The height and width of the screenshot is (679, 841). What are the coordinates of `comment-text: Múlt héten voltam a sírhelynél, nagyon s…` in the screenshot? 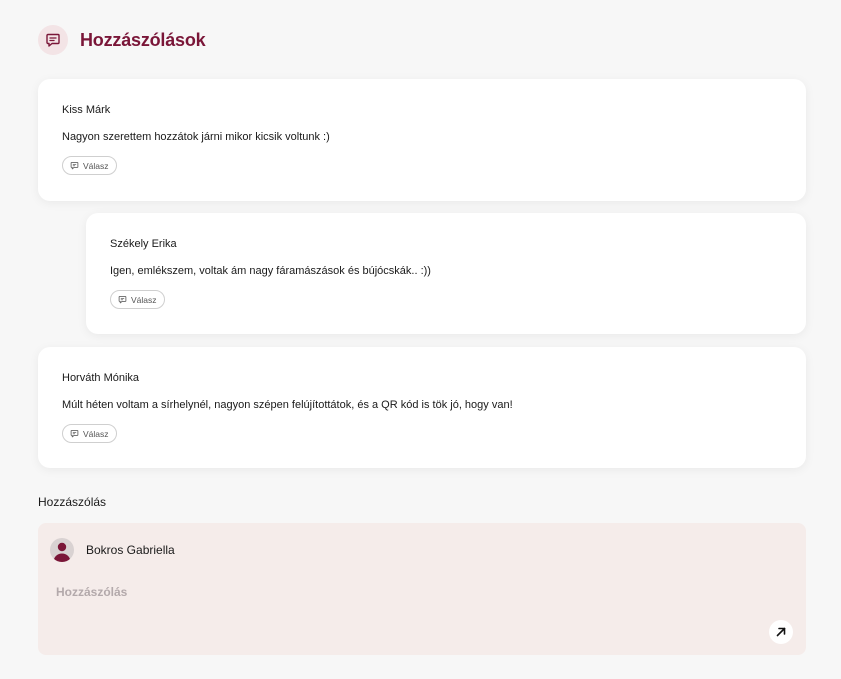 It's located at (287, 405).